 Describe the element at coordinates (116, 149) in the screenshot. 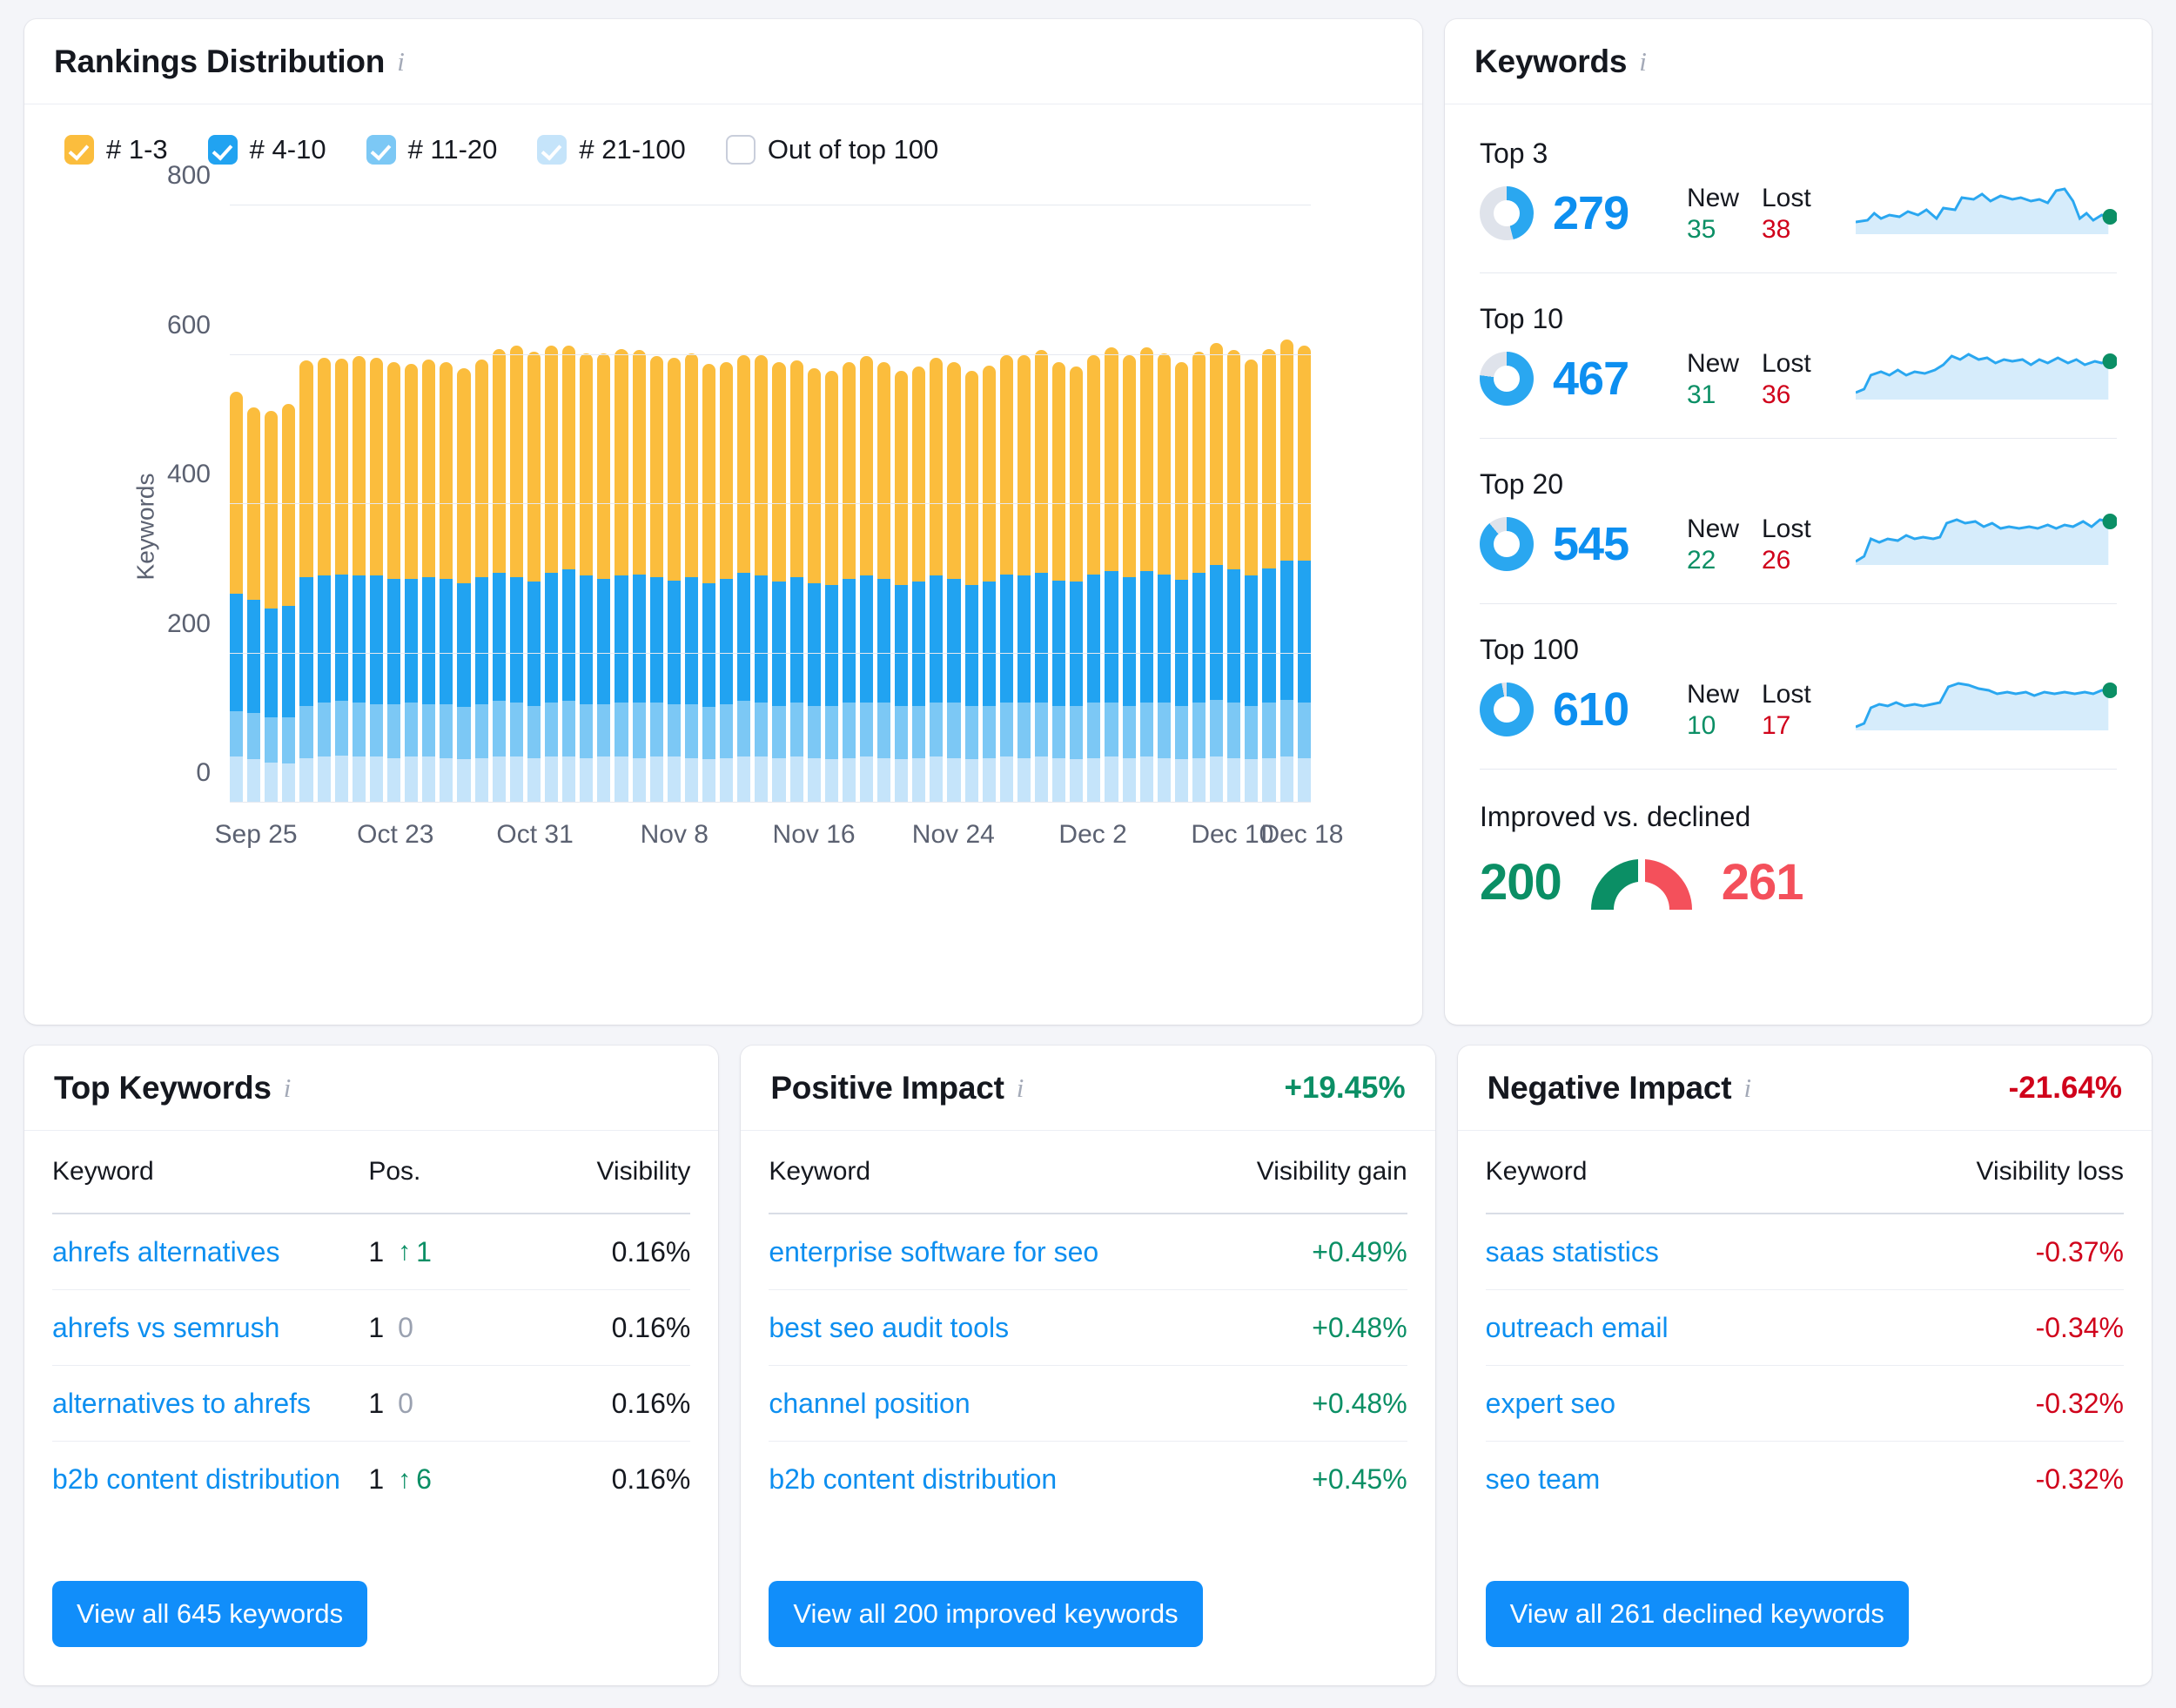

I see `legend-item-0: # 1-3` at that location.